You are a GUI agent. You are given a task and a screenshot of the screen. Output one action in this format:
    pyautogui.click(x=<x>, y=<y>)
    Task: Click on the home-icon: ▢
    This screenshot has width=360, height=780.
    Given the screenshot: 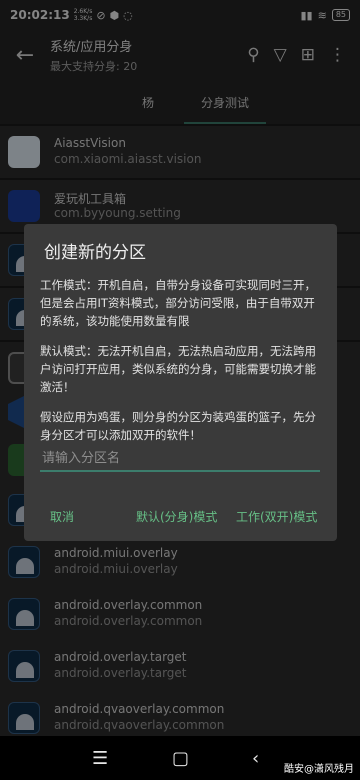 What is the action you would take?
    pyautogui.click(x=180, y=758)
    